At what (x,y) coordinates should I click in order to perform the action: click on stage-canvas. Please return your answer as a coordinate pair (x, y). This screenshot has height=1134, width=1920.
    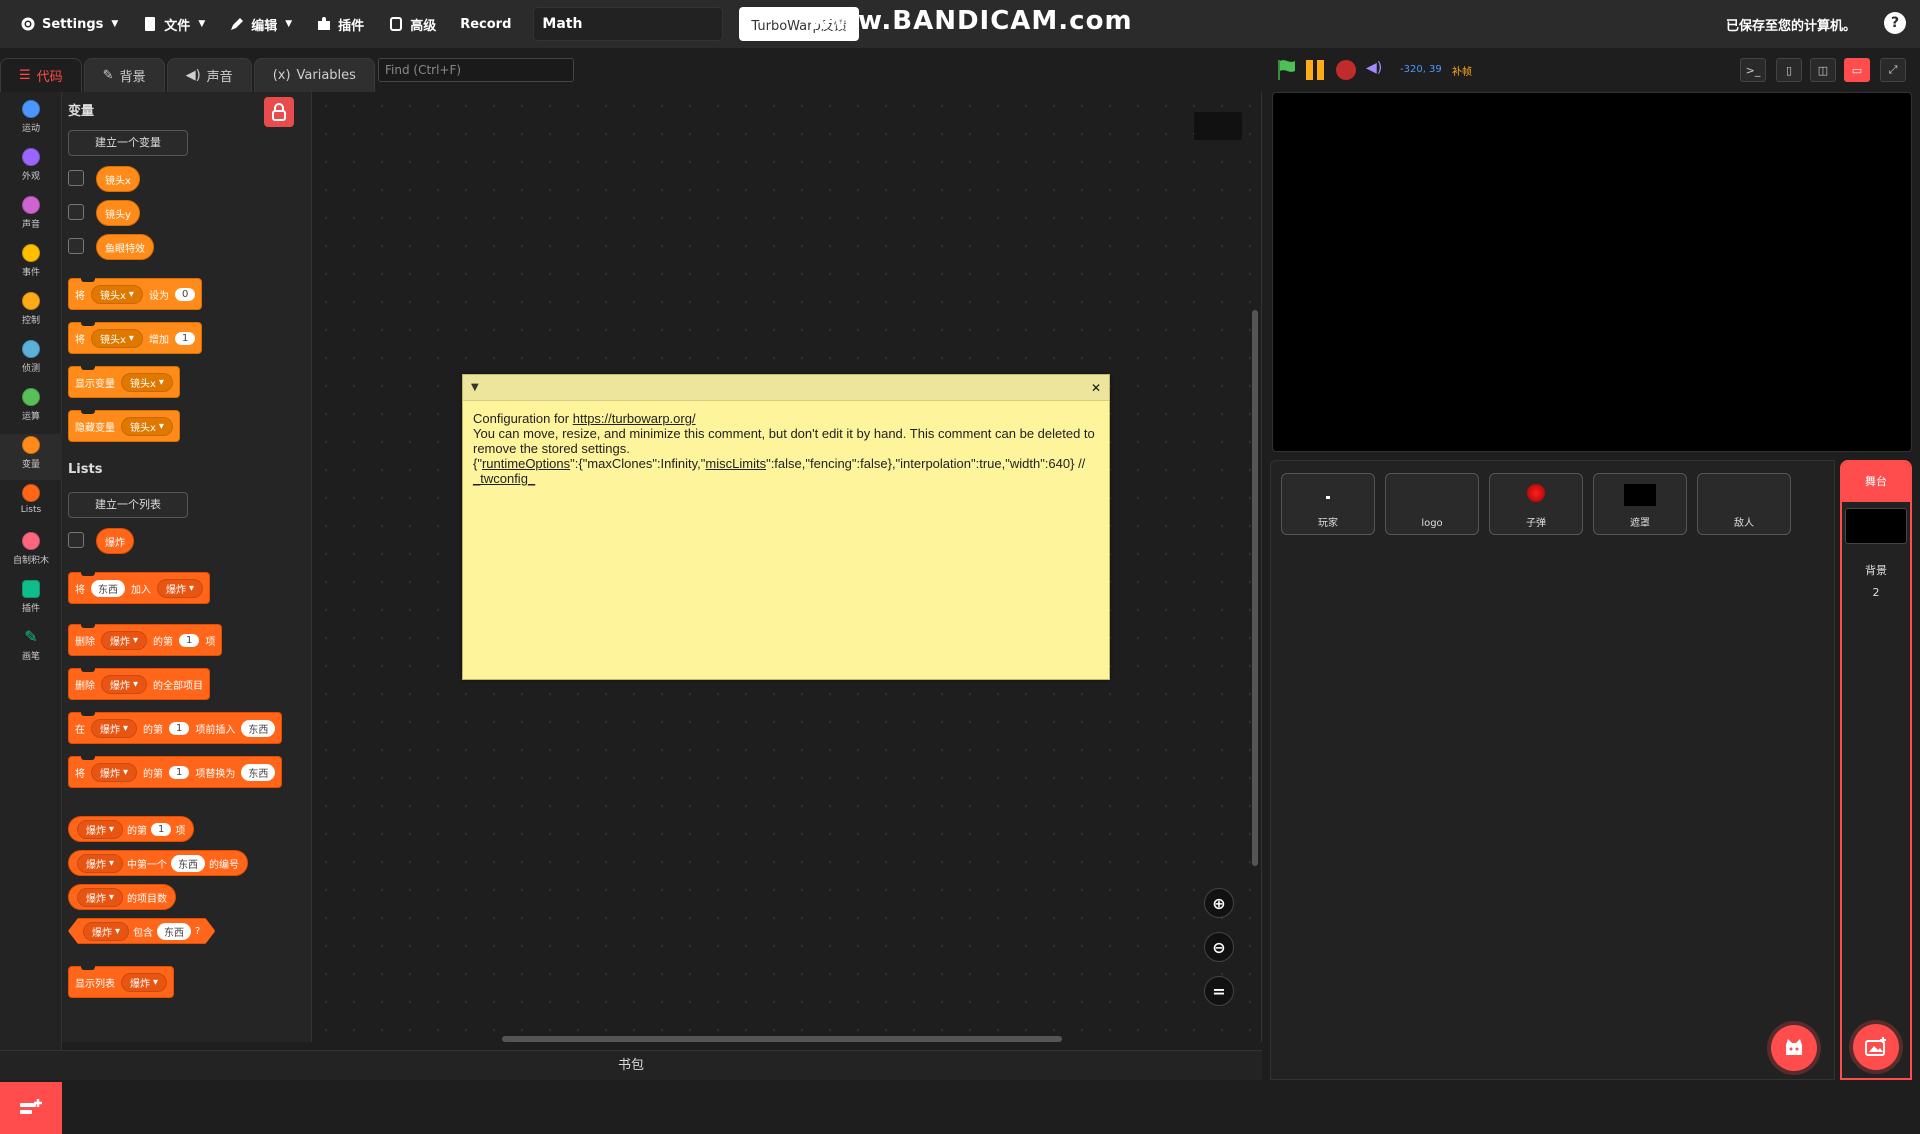
    Looking at the image, I should click on (1592, 272).